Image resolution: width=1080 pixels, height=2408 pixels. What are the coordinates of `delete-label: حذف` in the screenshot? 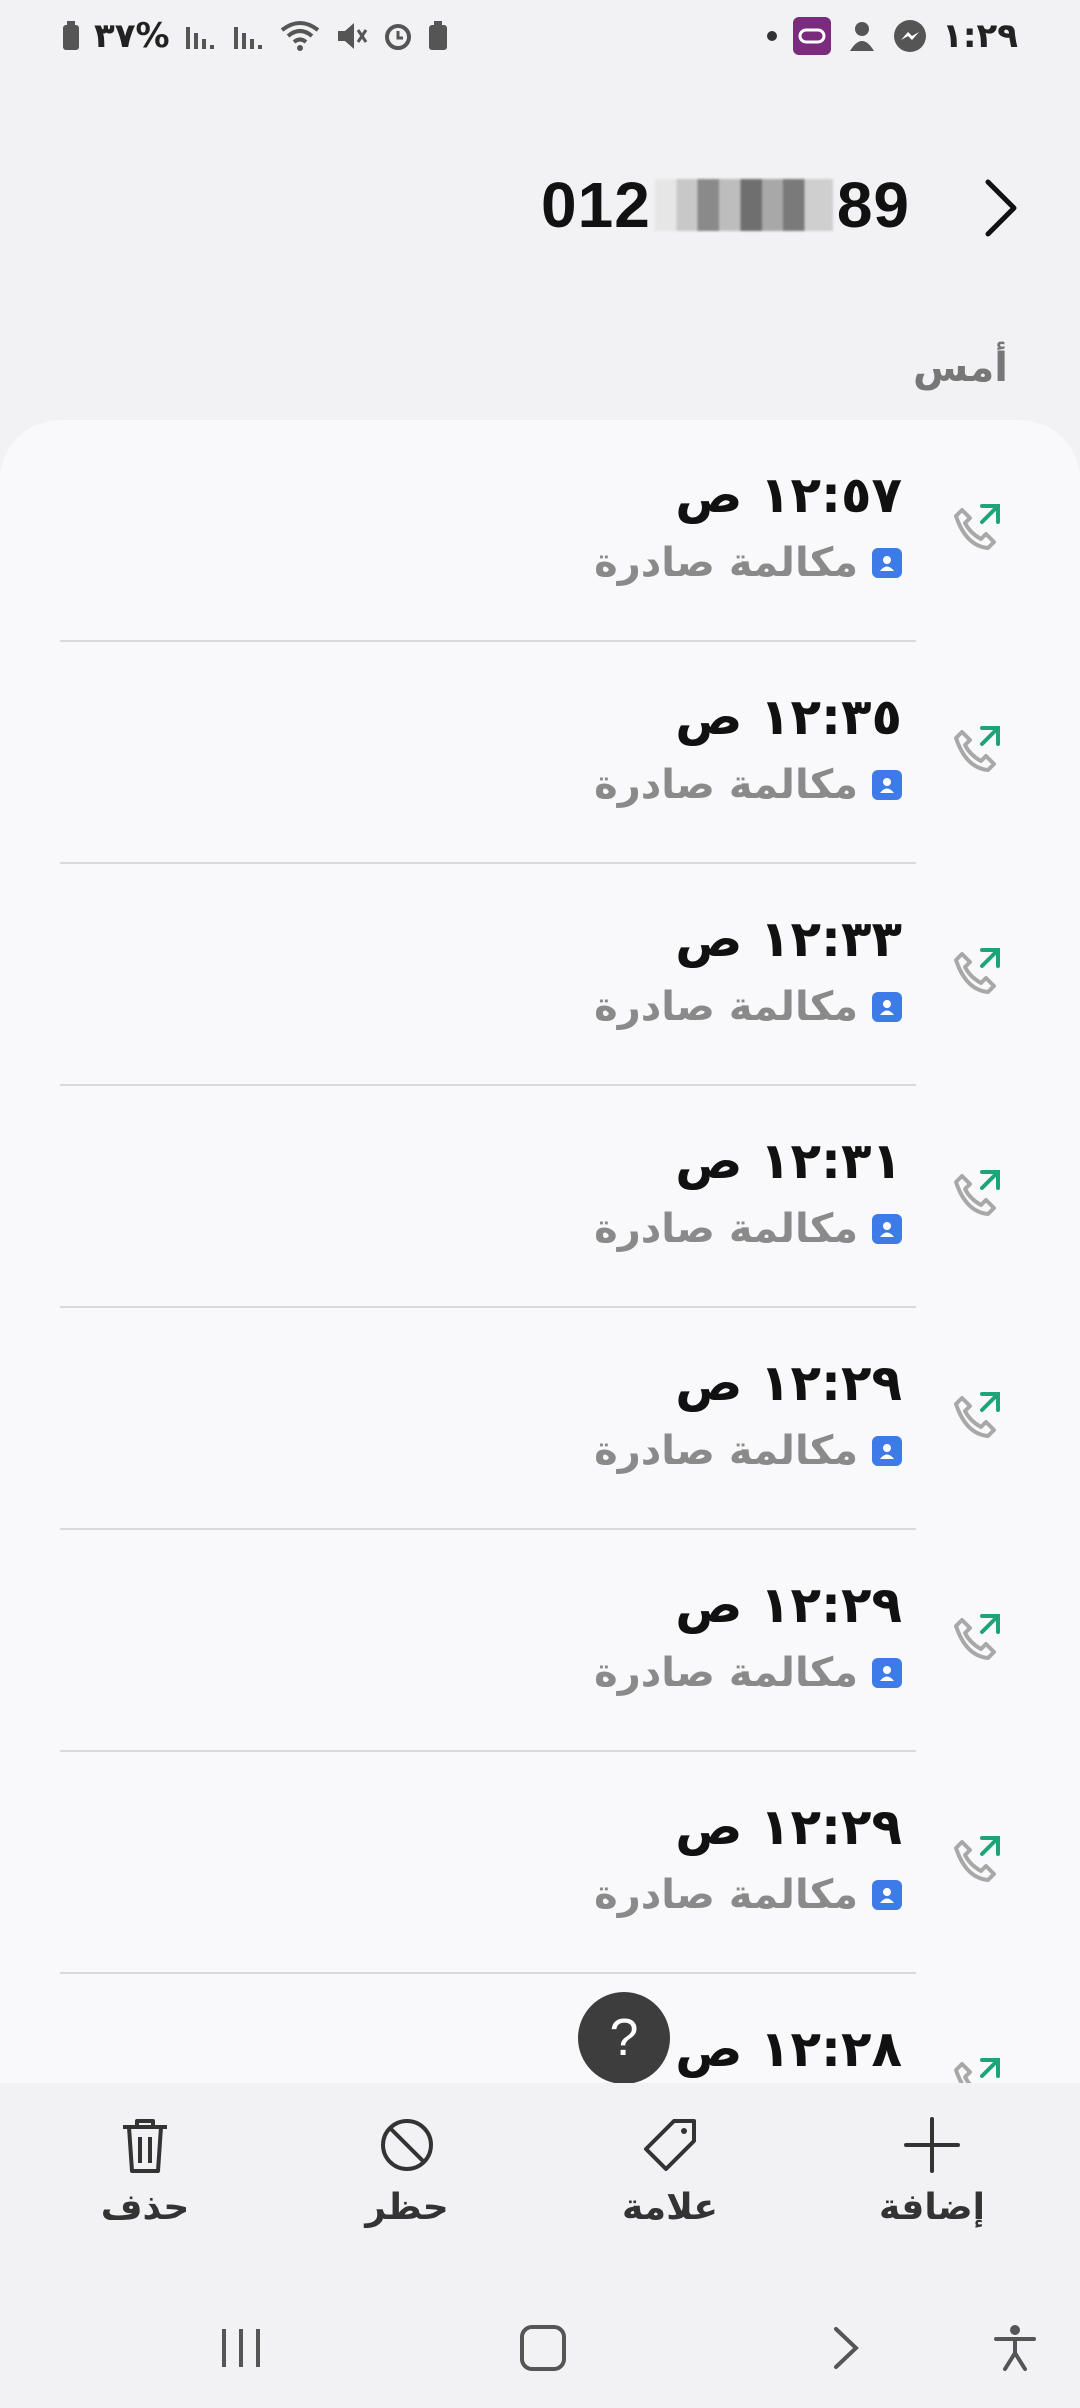 It's located at (145, 2207).